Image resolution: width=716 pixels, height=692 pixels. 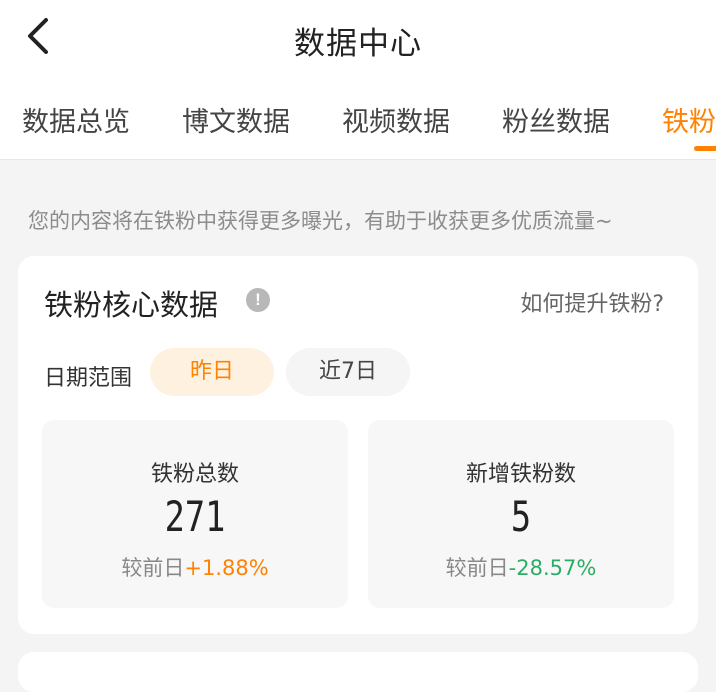 I want to click on how-to-improve-link: 如何提升铁粉?, so click(x=592, y=302).